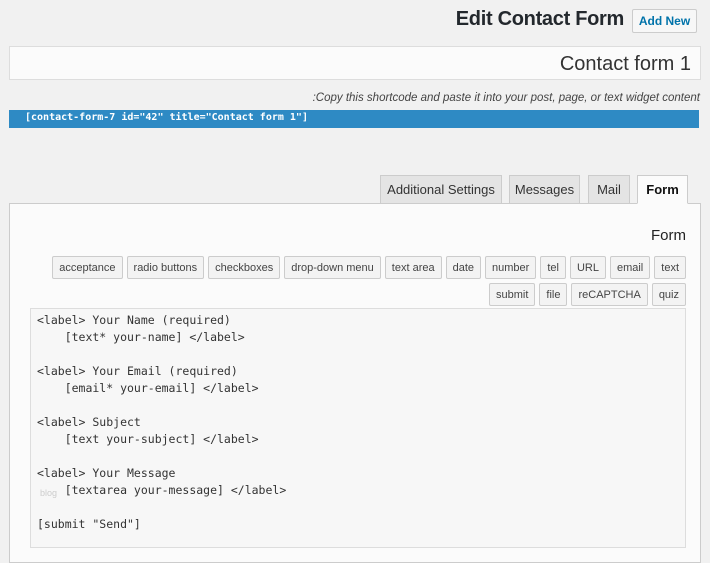 The width and height of the screenshot is (710, 563). What do you see at coordinates (244, 267) in the screenshot?
I see `tag-button-checkboxes: checkboxes` at bounding box center [244, 267].